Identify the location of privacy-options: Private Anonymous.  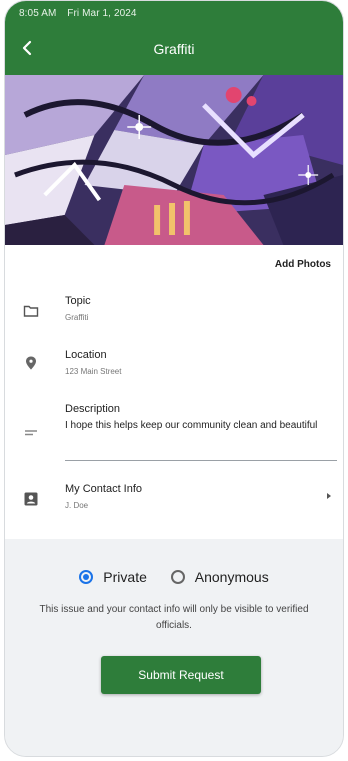
(174, 578).